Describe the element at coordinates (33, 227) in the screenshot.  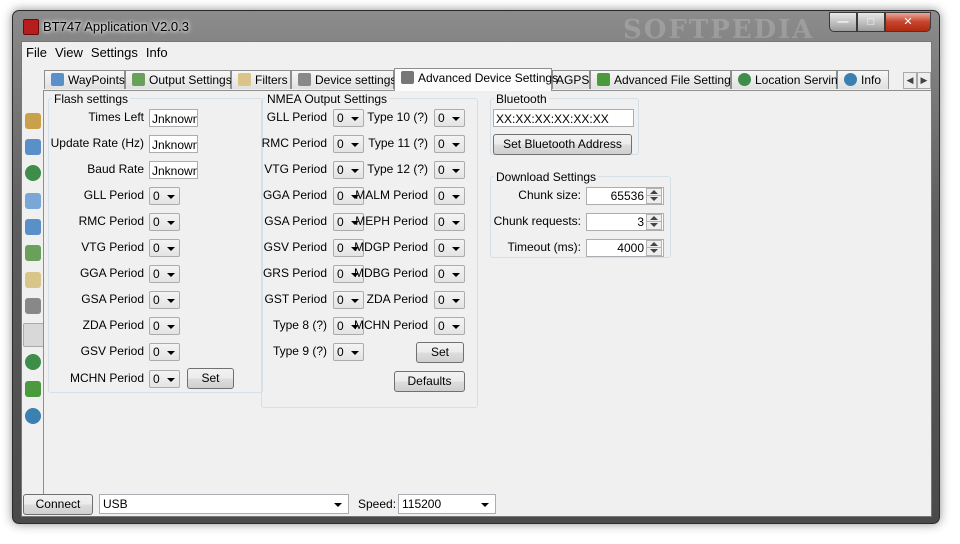
I see `map-icon` at that location.